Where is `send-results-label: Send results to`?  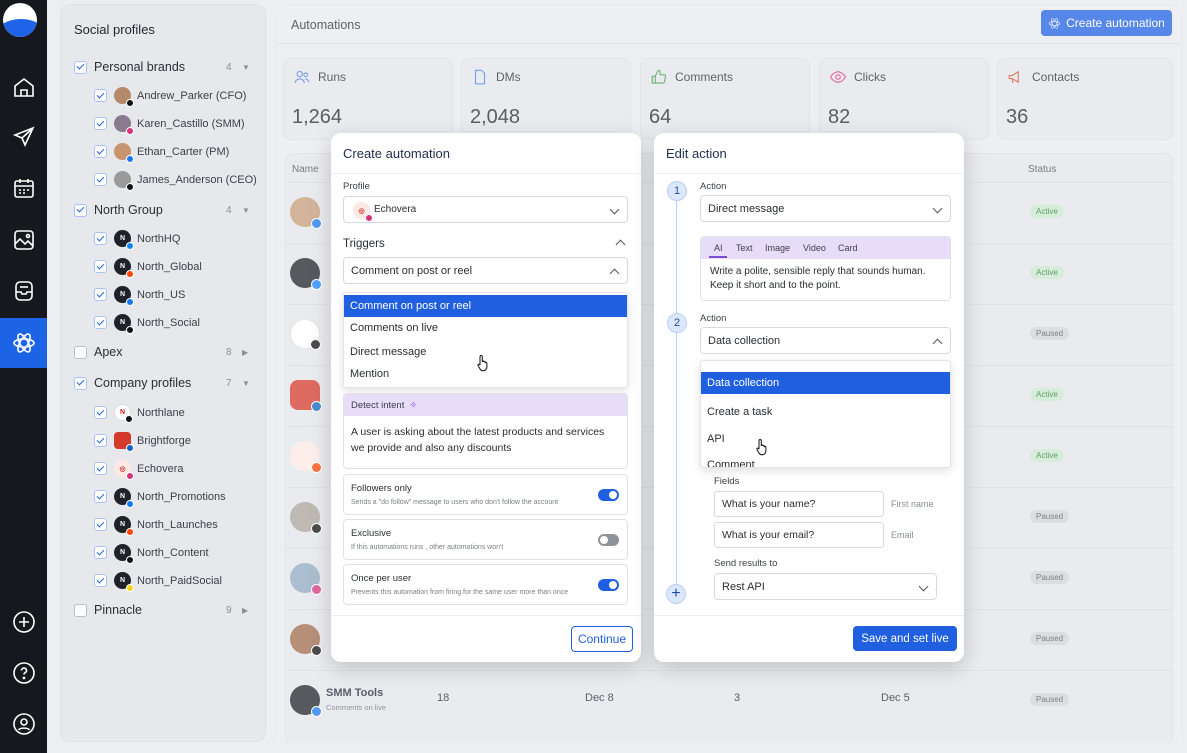 send-results-label: Send results to is located at coordinates (746, 563).